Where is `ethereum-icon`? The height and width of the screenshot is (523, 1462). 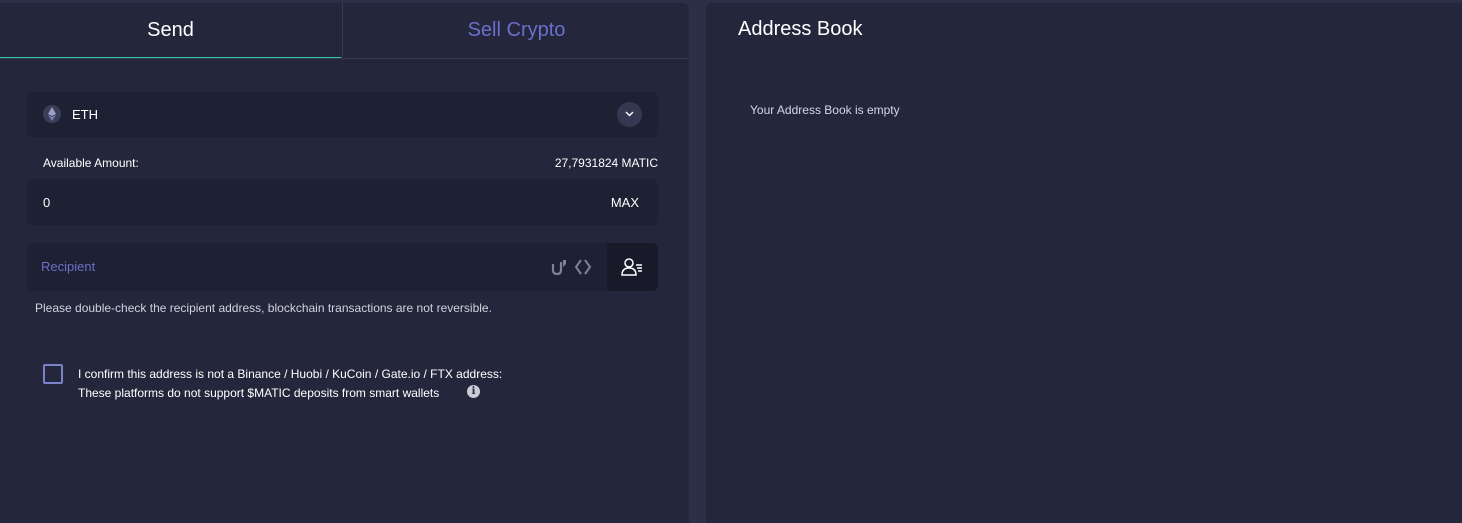
ethereum-icon is located at coordinates (52, 114).